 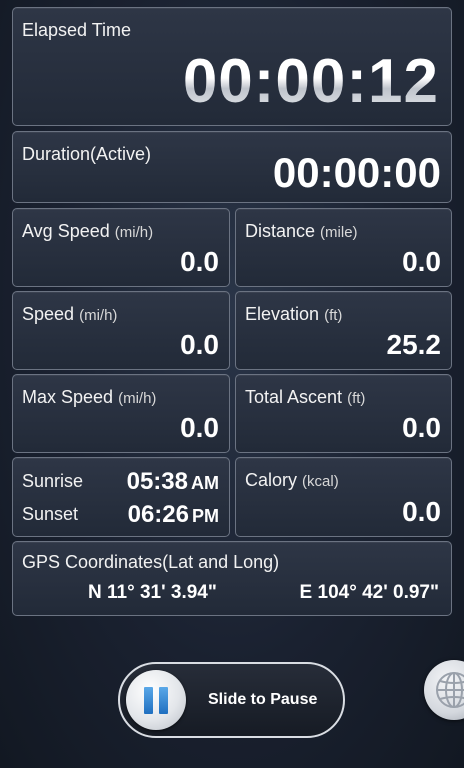 I want to click on max-speed-value: 0.0, so click(x=199, y=427).